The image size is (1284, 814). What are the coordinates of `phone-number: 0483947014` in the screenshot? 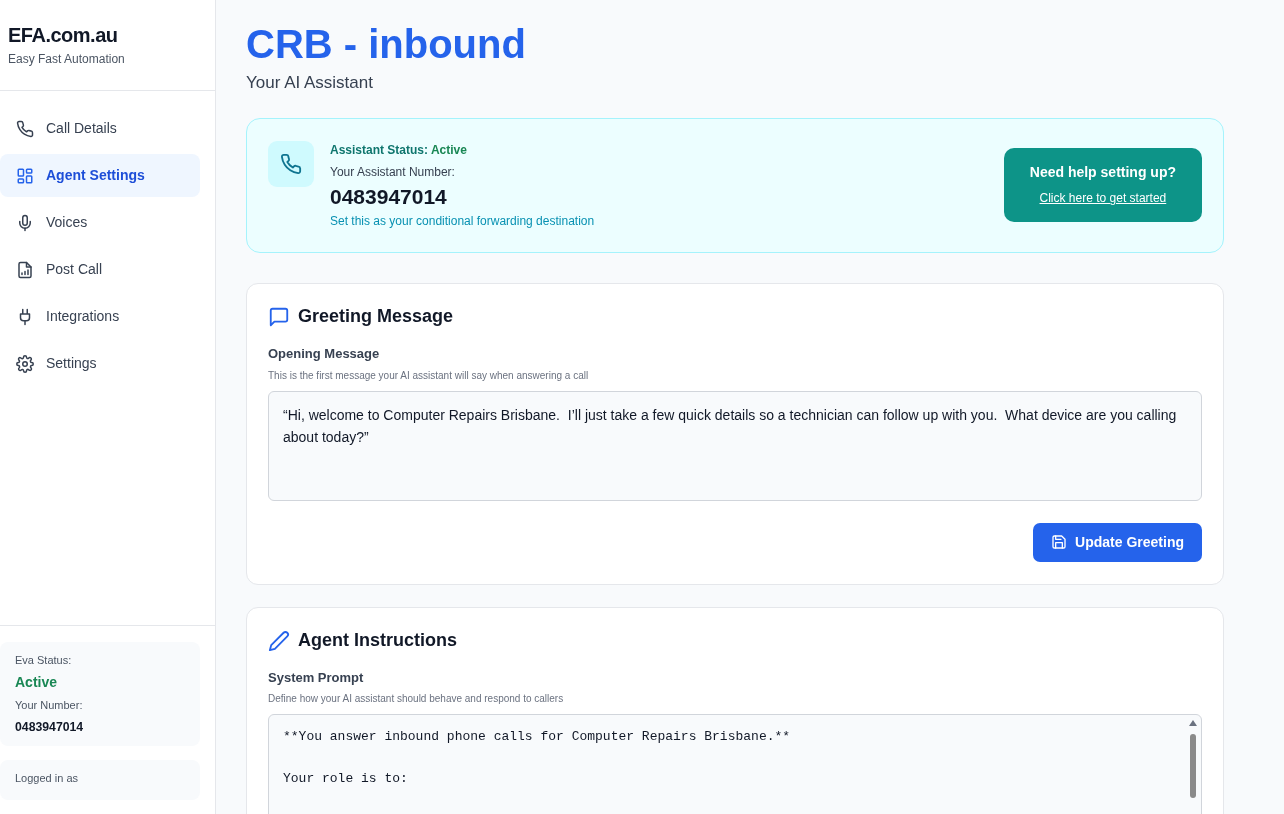 It's located at (50, 727).